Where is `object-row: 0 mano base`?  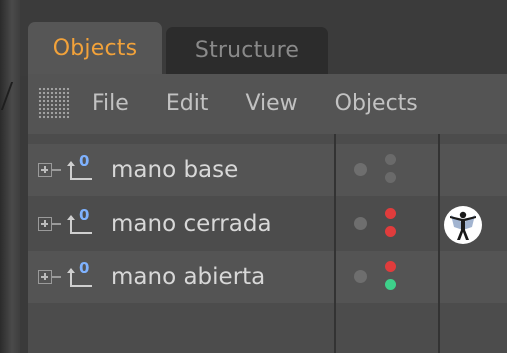 object-row: 0 mano base is located at coordinates (267, 170).